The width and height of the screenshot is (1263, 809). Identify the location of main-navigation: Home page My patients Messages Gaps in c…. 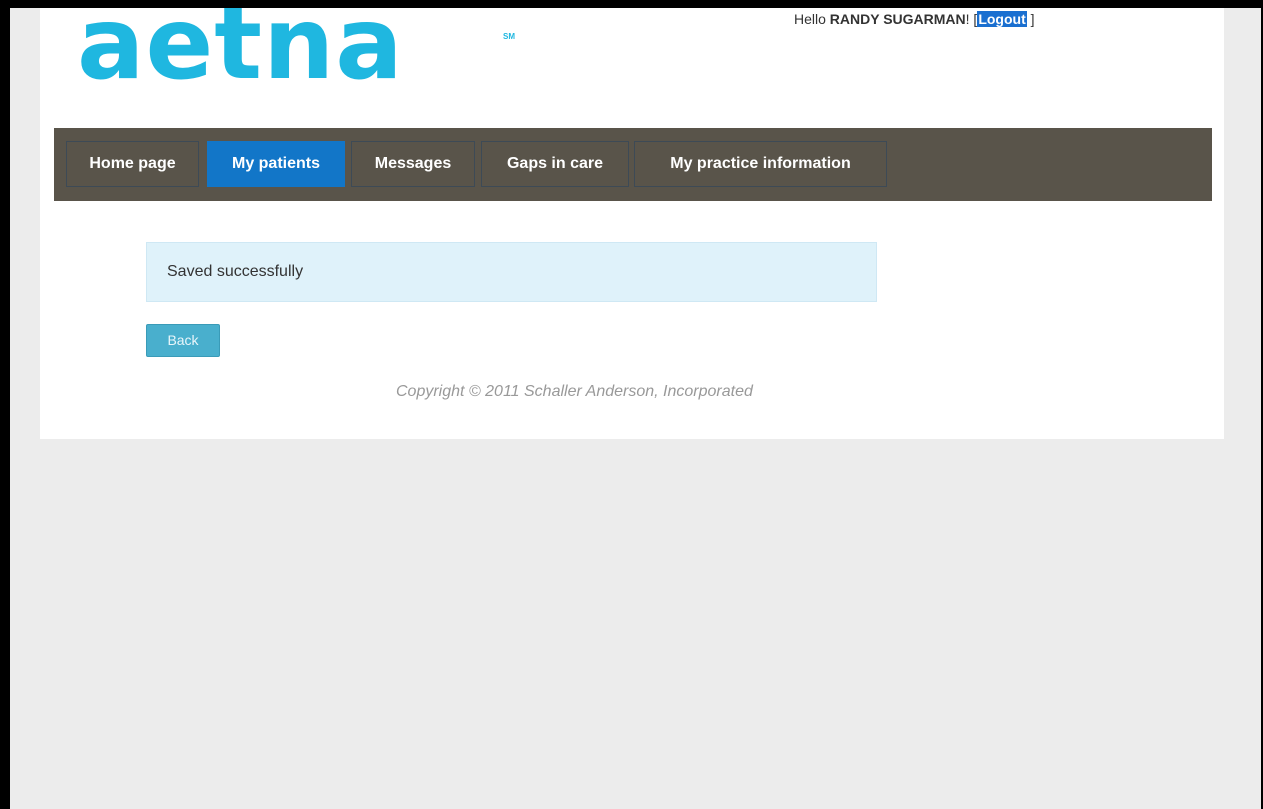
(633, 164).